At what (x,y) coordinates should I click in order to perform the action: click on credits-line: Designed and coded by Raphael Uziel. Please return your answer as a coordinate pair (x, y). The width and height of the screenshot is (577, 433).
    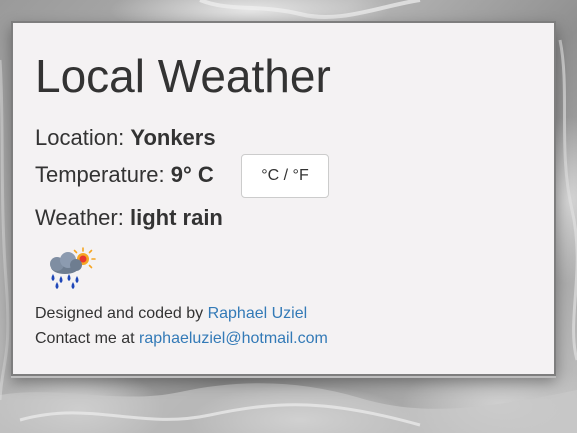
    Looking at the image, I should click on (171, 314).